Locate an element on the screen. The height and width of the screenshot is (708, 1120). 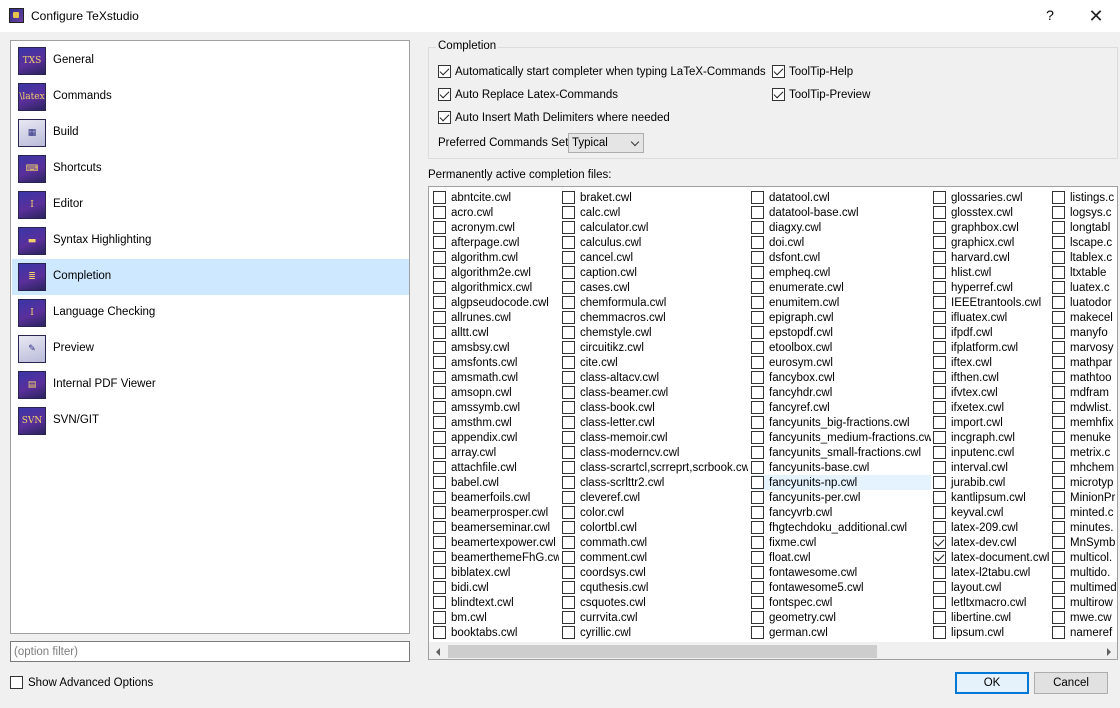
sidebar-item-syntax-highlighting: ▬ Syntax Highlighting is located at coordinates (210, 241).